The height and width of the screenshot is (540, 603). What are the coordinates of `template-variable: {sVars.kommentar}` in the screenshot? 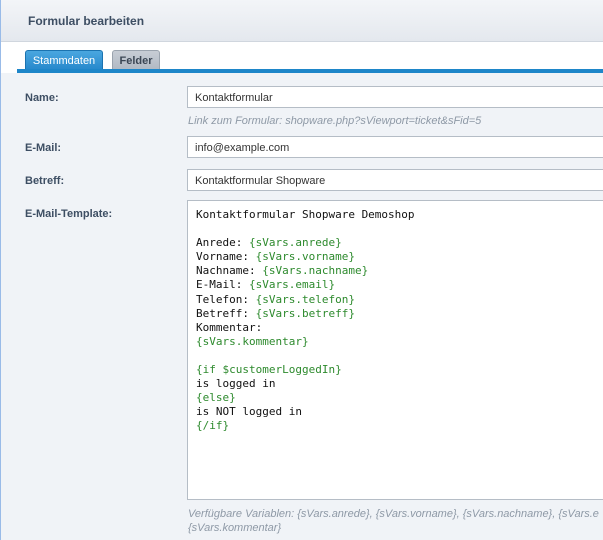 It's located at (252, 341).